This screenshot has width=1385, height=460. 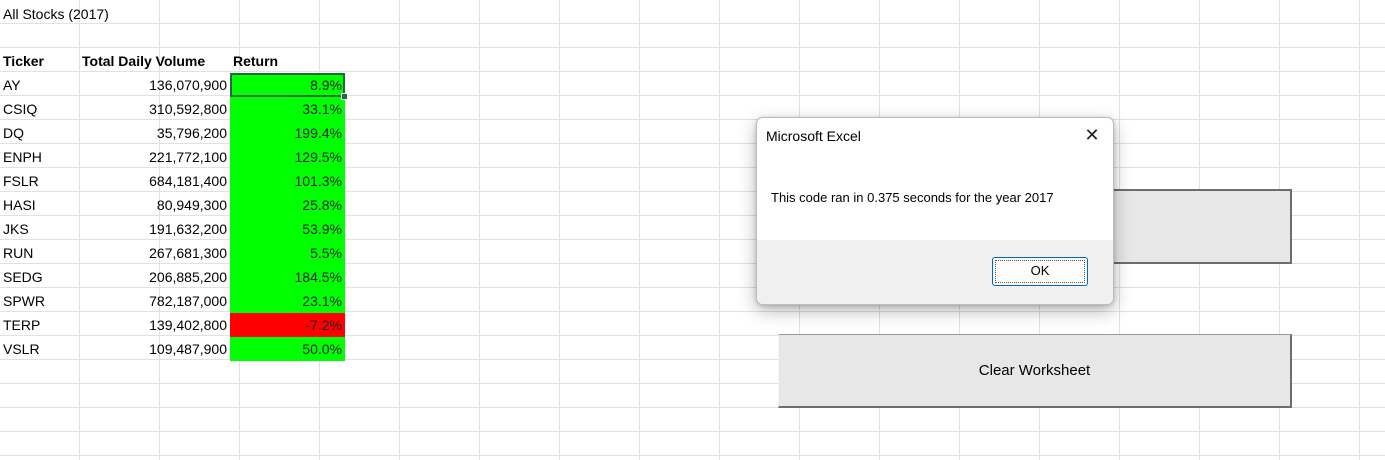 What do you see at coordinates (287, 325) in the screenshot?
I see `return-cell: -7.2%` at bounding box center [287, 325].